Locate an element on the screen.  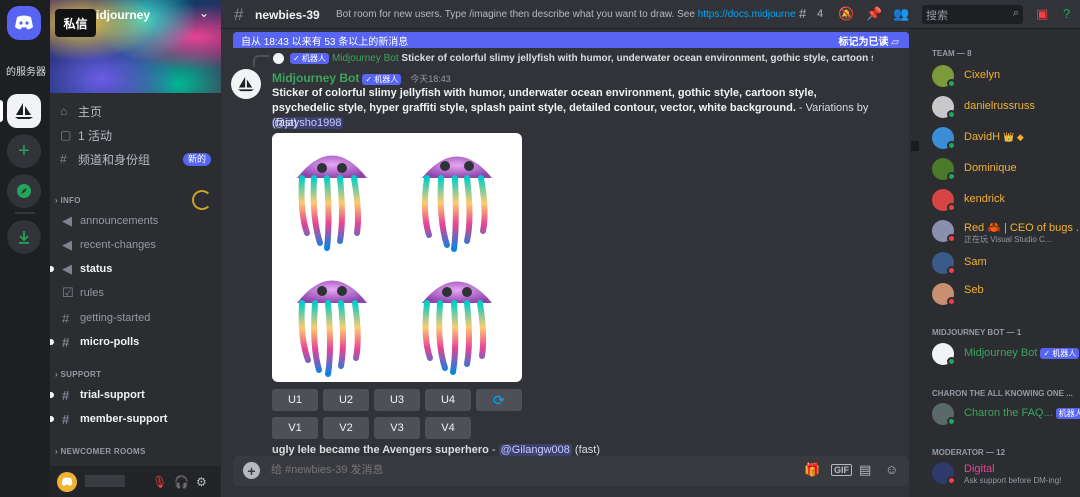
variation-button-1: V1 is located at coordinates (295, 428).